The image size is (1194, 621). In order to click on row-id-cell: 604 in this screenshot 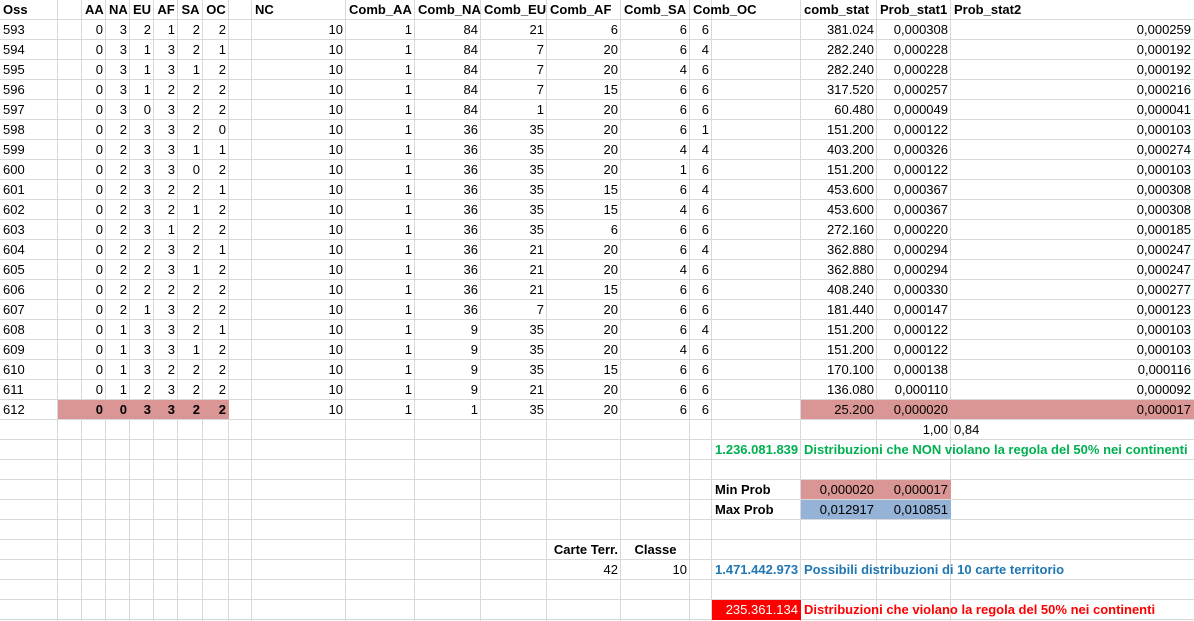, I will do `click(29, 250)`.